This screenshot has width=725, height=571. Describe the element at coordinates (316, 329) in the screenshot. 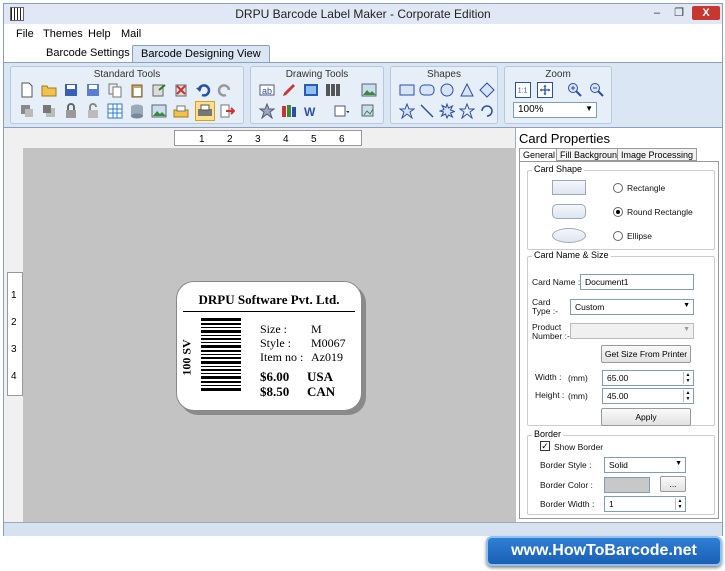

I see `size-value: M` at that location.